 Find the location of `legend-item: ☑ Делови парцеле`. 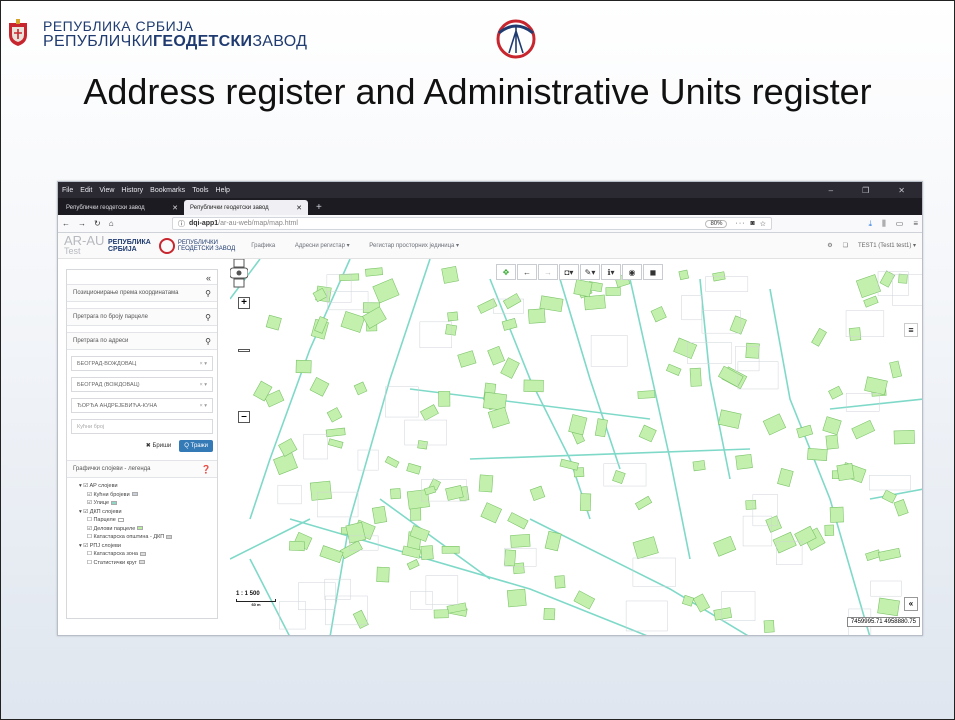

legend-item: ☑ Делови парцеле is located at coordinates (142, 529).